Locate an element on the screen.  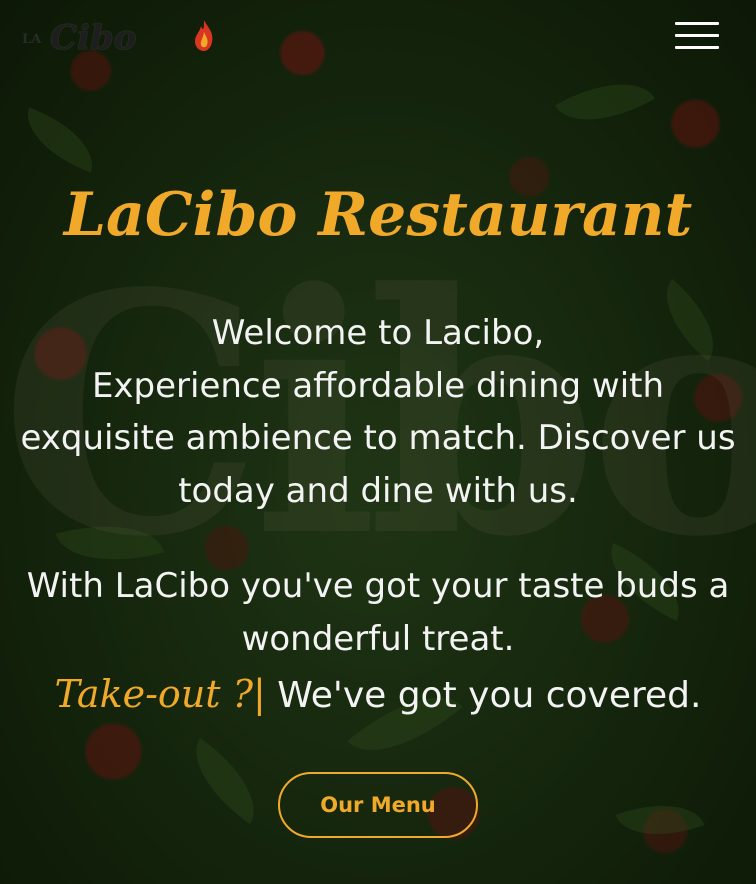
takeout-highlight: Take-out ?| is located at coordinates (160, 694).